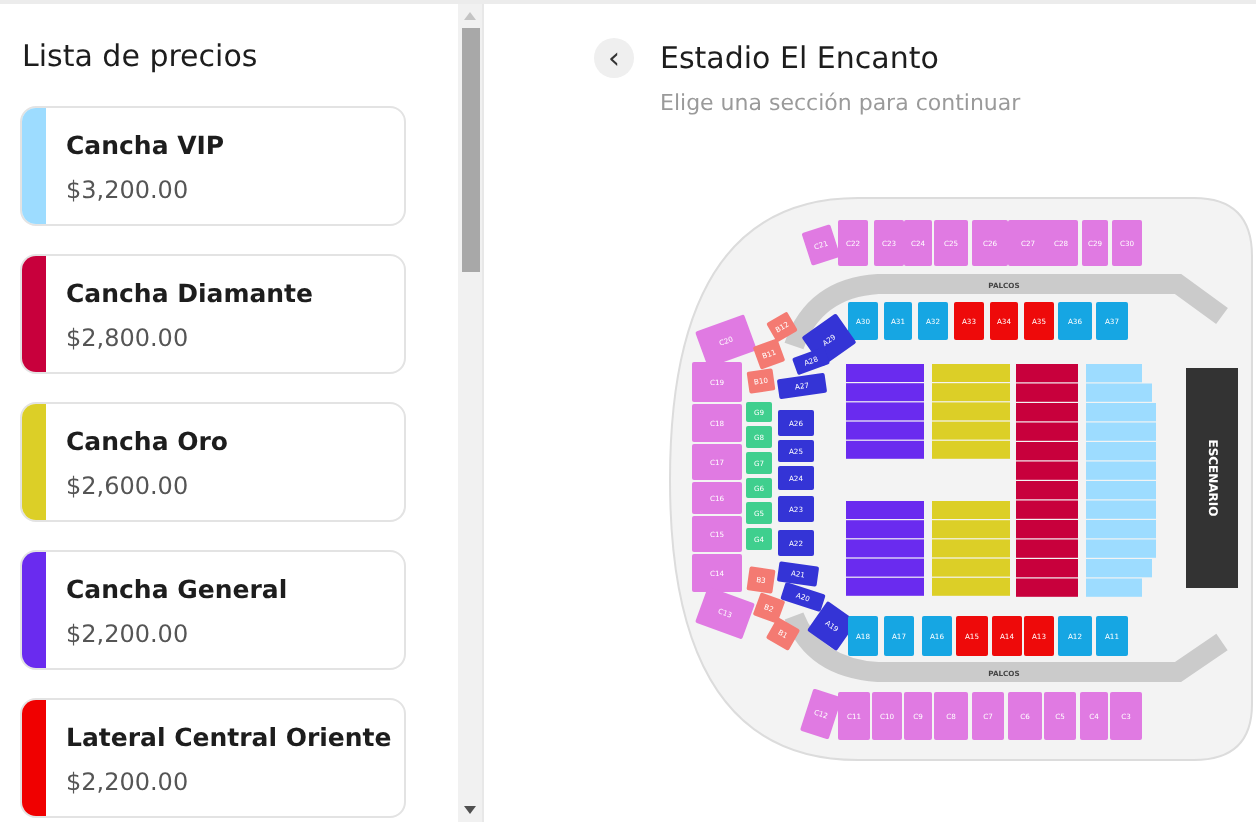  Describe the element at coordinates (470, 16) in the screenshot. I see `scroll-up-icon` at that location.